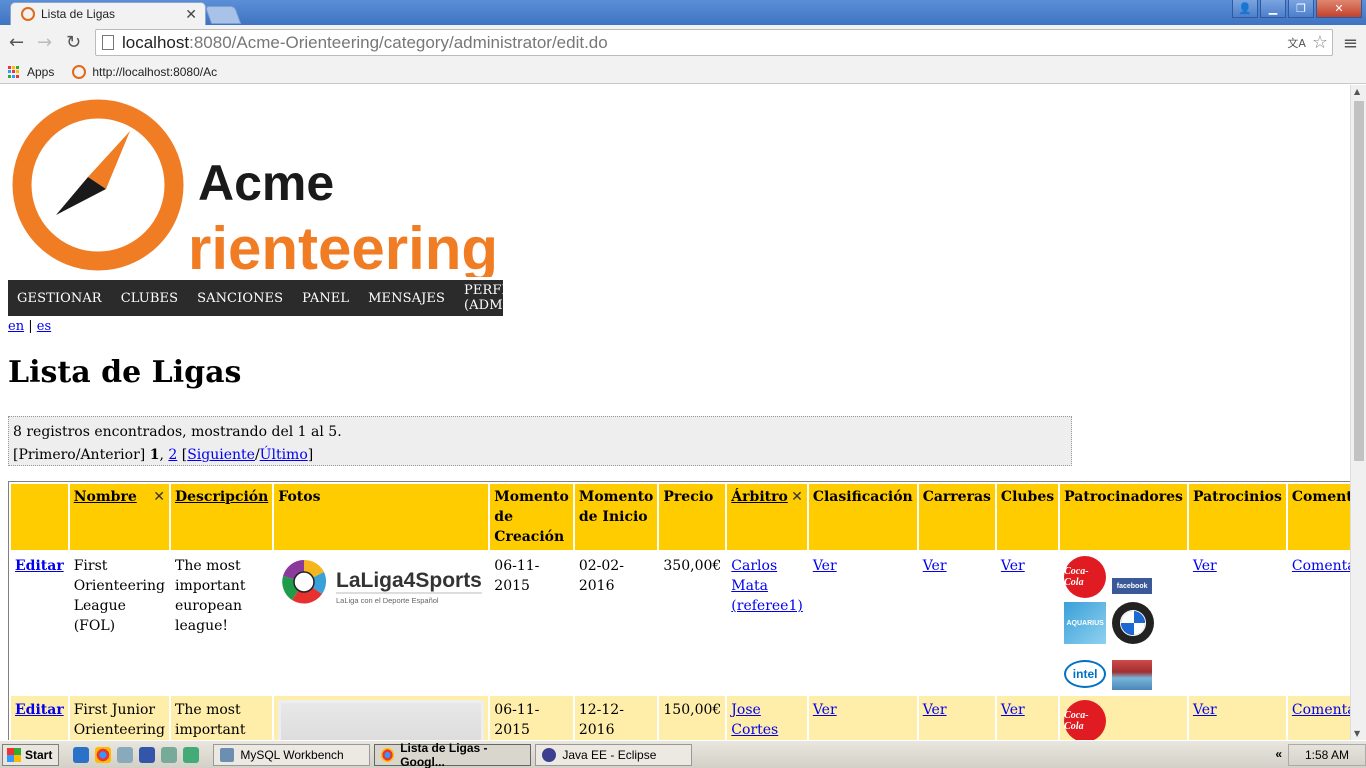 This screenshot has width=1366, height=768. Describe the element at coordinates (1133, 623) in the screenshot. I see `bmw-logo-icon` at that location.